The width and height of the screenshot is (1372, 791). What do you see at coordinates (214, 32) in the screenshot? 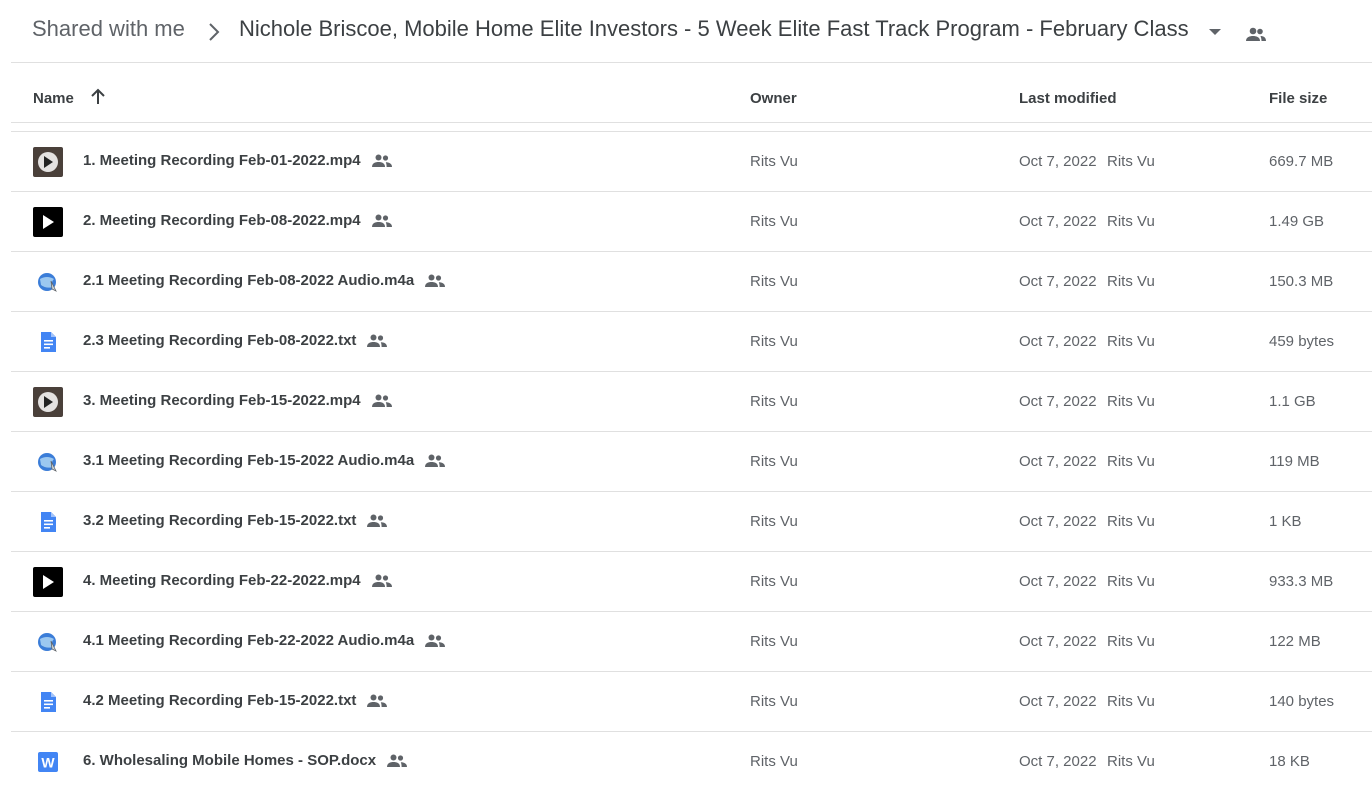
I see `chevron-right-icon` at bounding box center [214, 32].